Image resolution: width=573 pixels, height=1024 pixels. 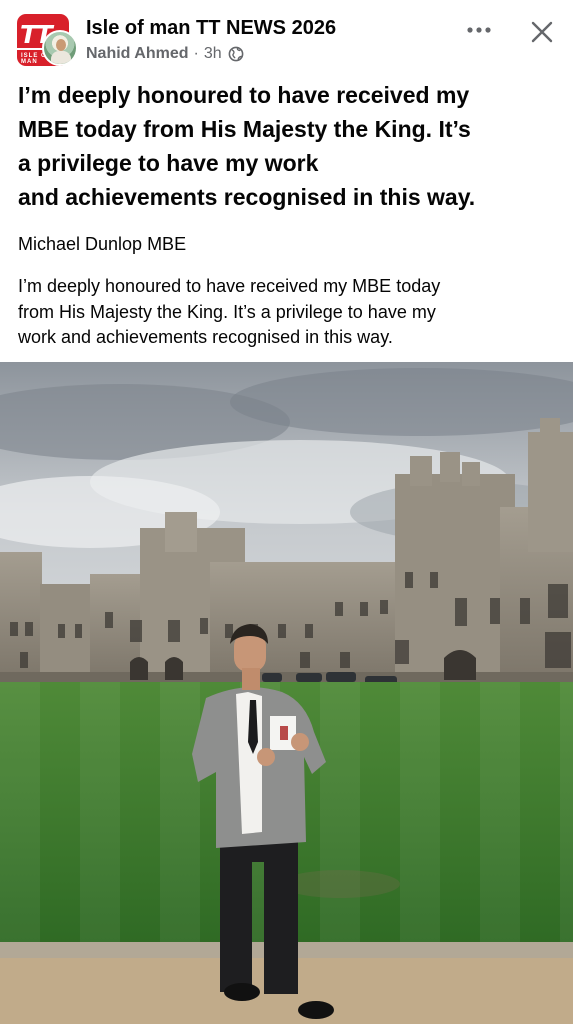 I want to click on avatar-face, so click(x=61, y=45).